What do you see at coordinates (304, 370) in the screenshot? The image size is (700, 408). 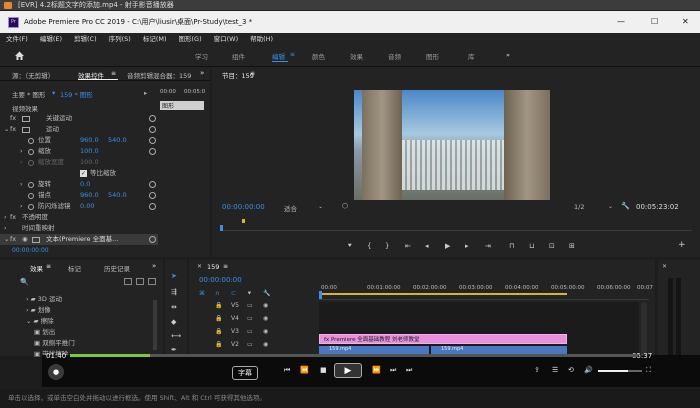 I see `rewind-button-icon: ⏪` at bounding box center [304, 370].